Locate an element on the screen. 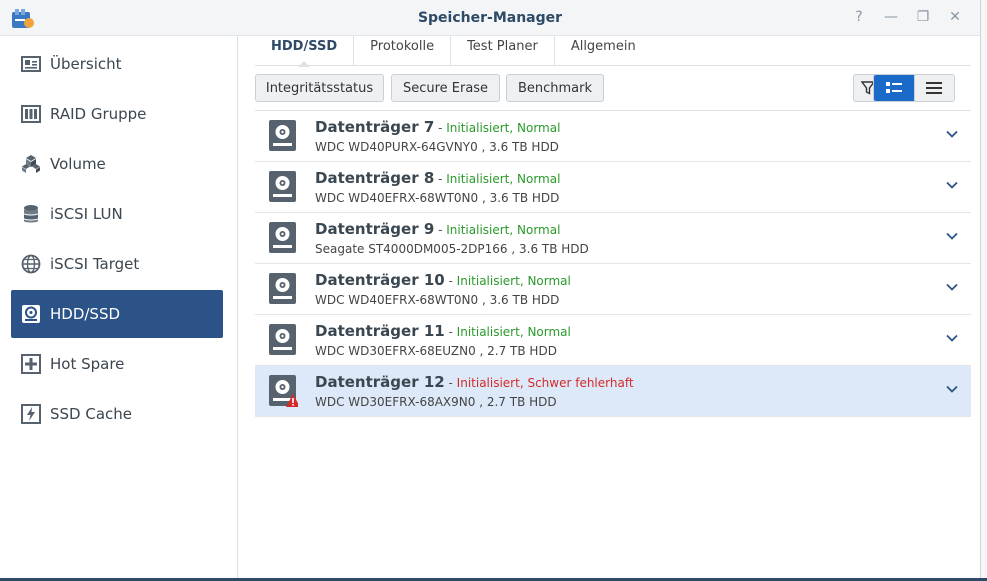 This screenshot has height=581, width=987. view-toggle is located at coordinates (914, 88).